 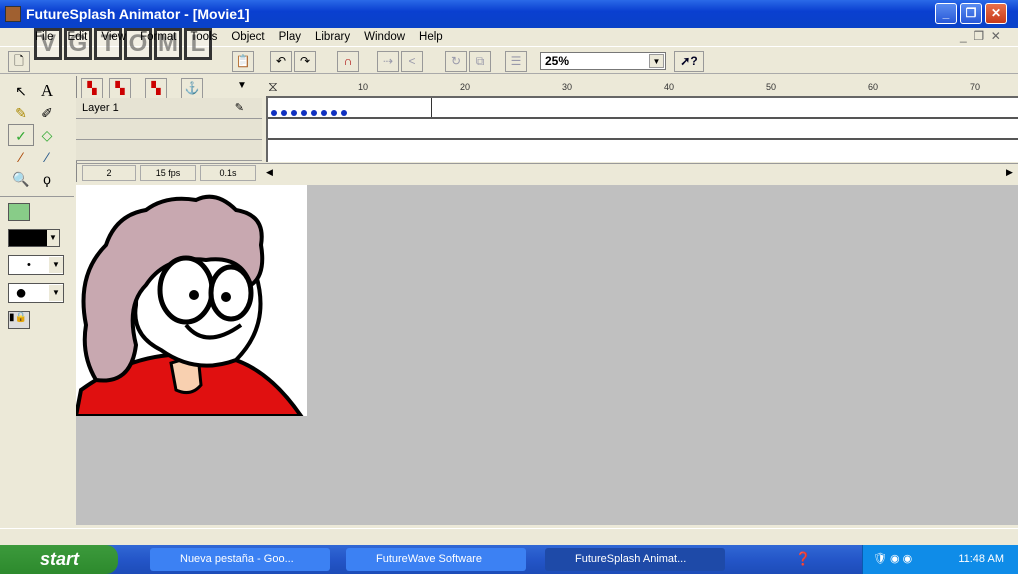 What do you see at coordinates (436, 559) in the screenshot?
I see `task-futurewave-folder: FutureWave Software` at bounding box center [436, 559].